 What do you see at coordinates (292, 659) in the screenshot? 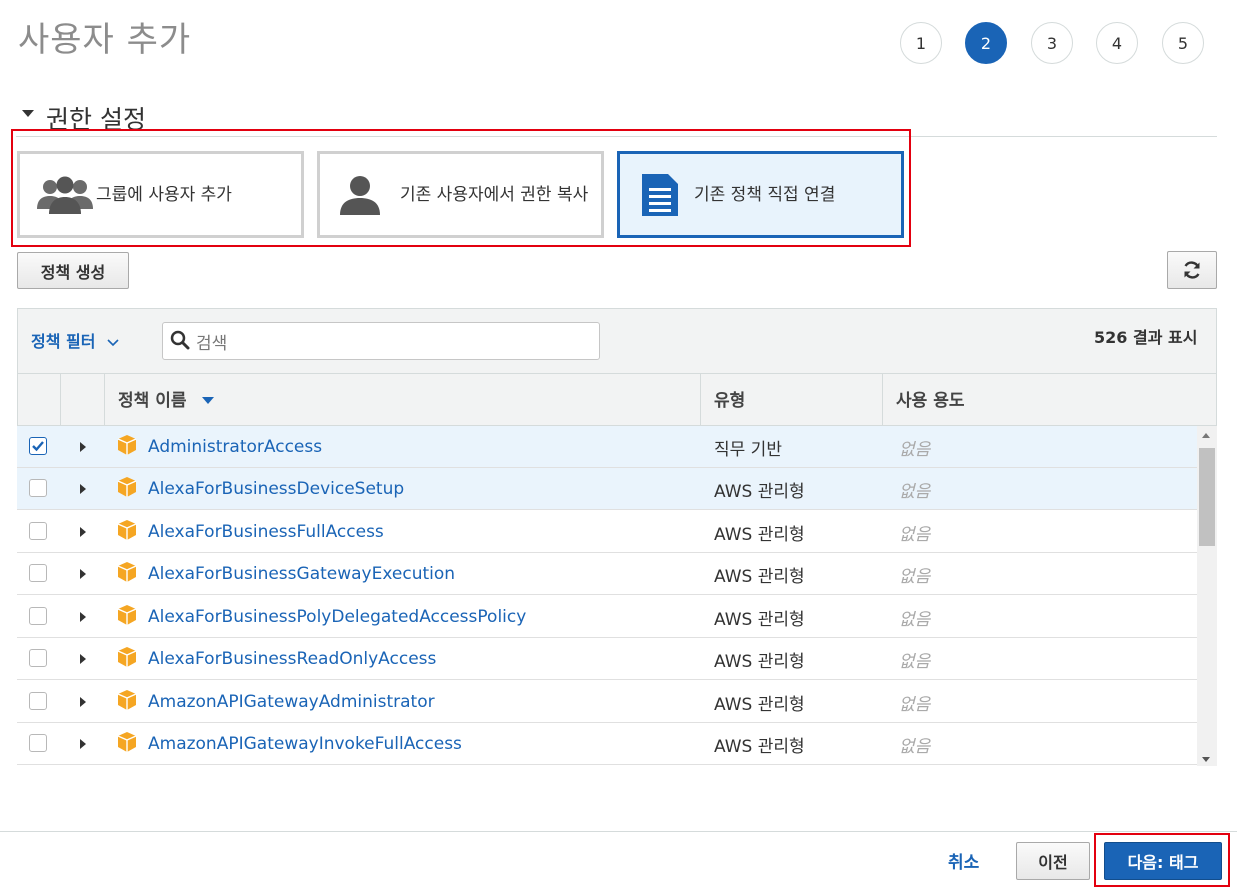
I see `policy-name-link: AlexaForBusinessReadOnlyAccess` at bounding box center [292, 659].